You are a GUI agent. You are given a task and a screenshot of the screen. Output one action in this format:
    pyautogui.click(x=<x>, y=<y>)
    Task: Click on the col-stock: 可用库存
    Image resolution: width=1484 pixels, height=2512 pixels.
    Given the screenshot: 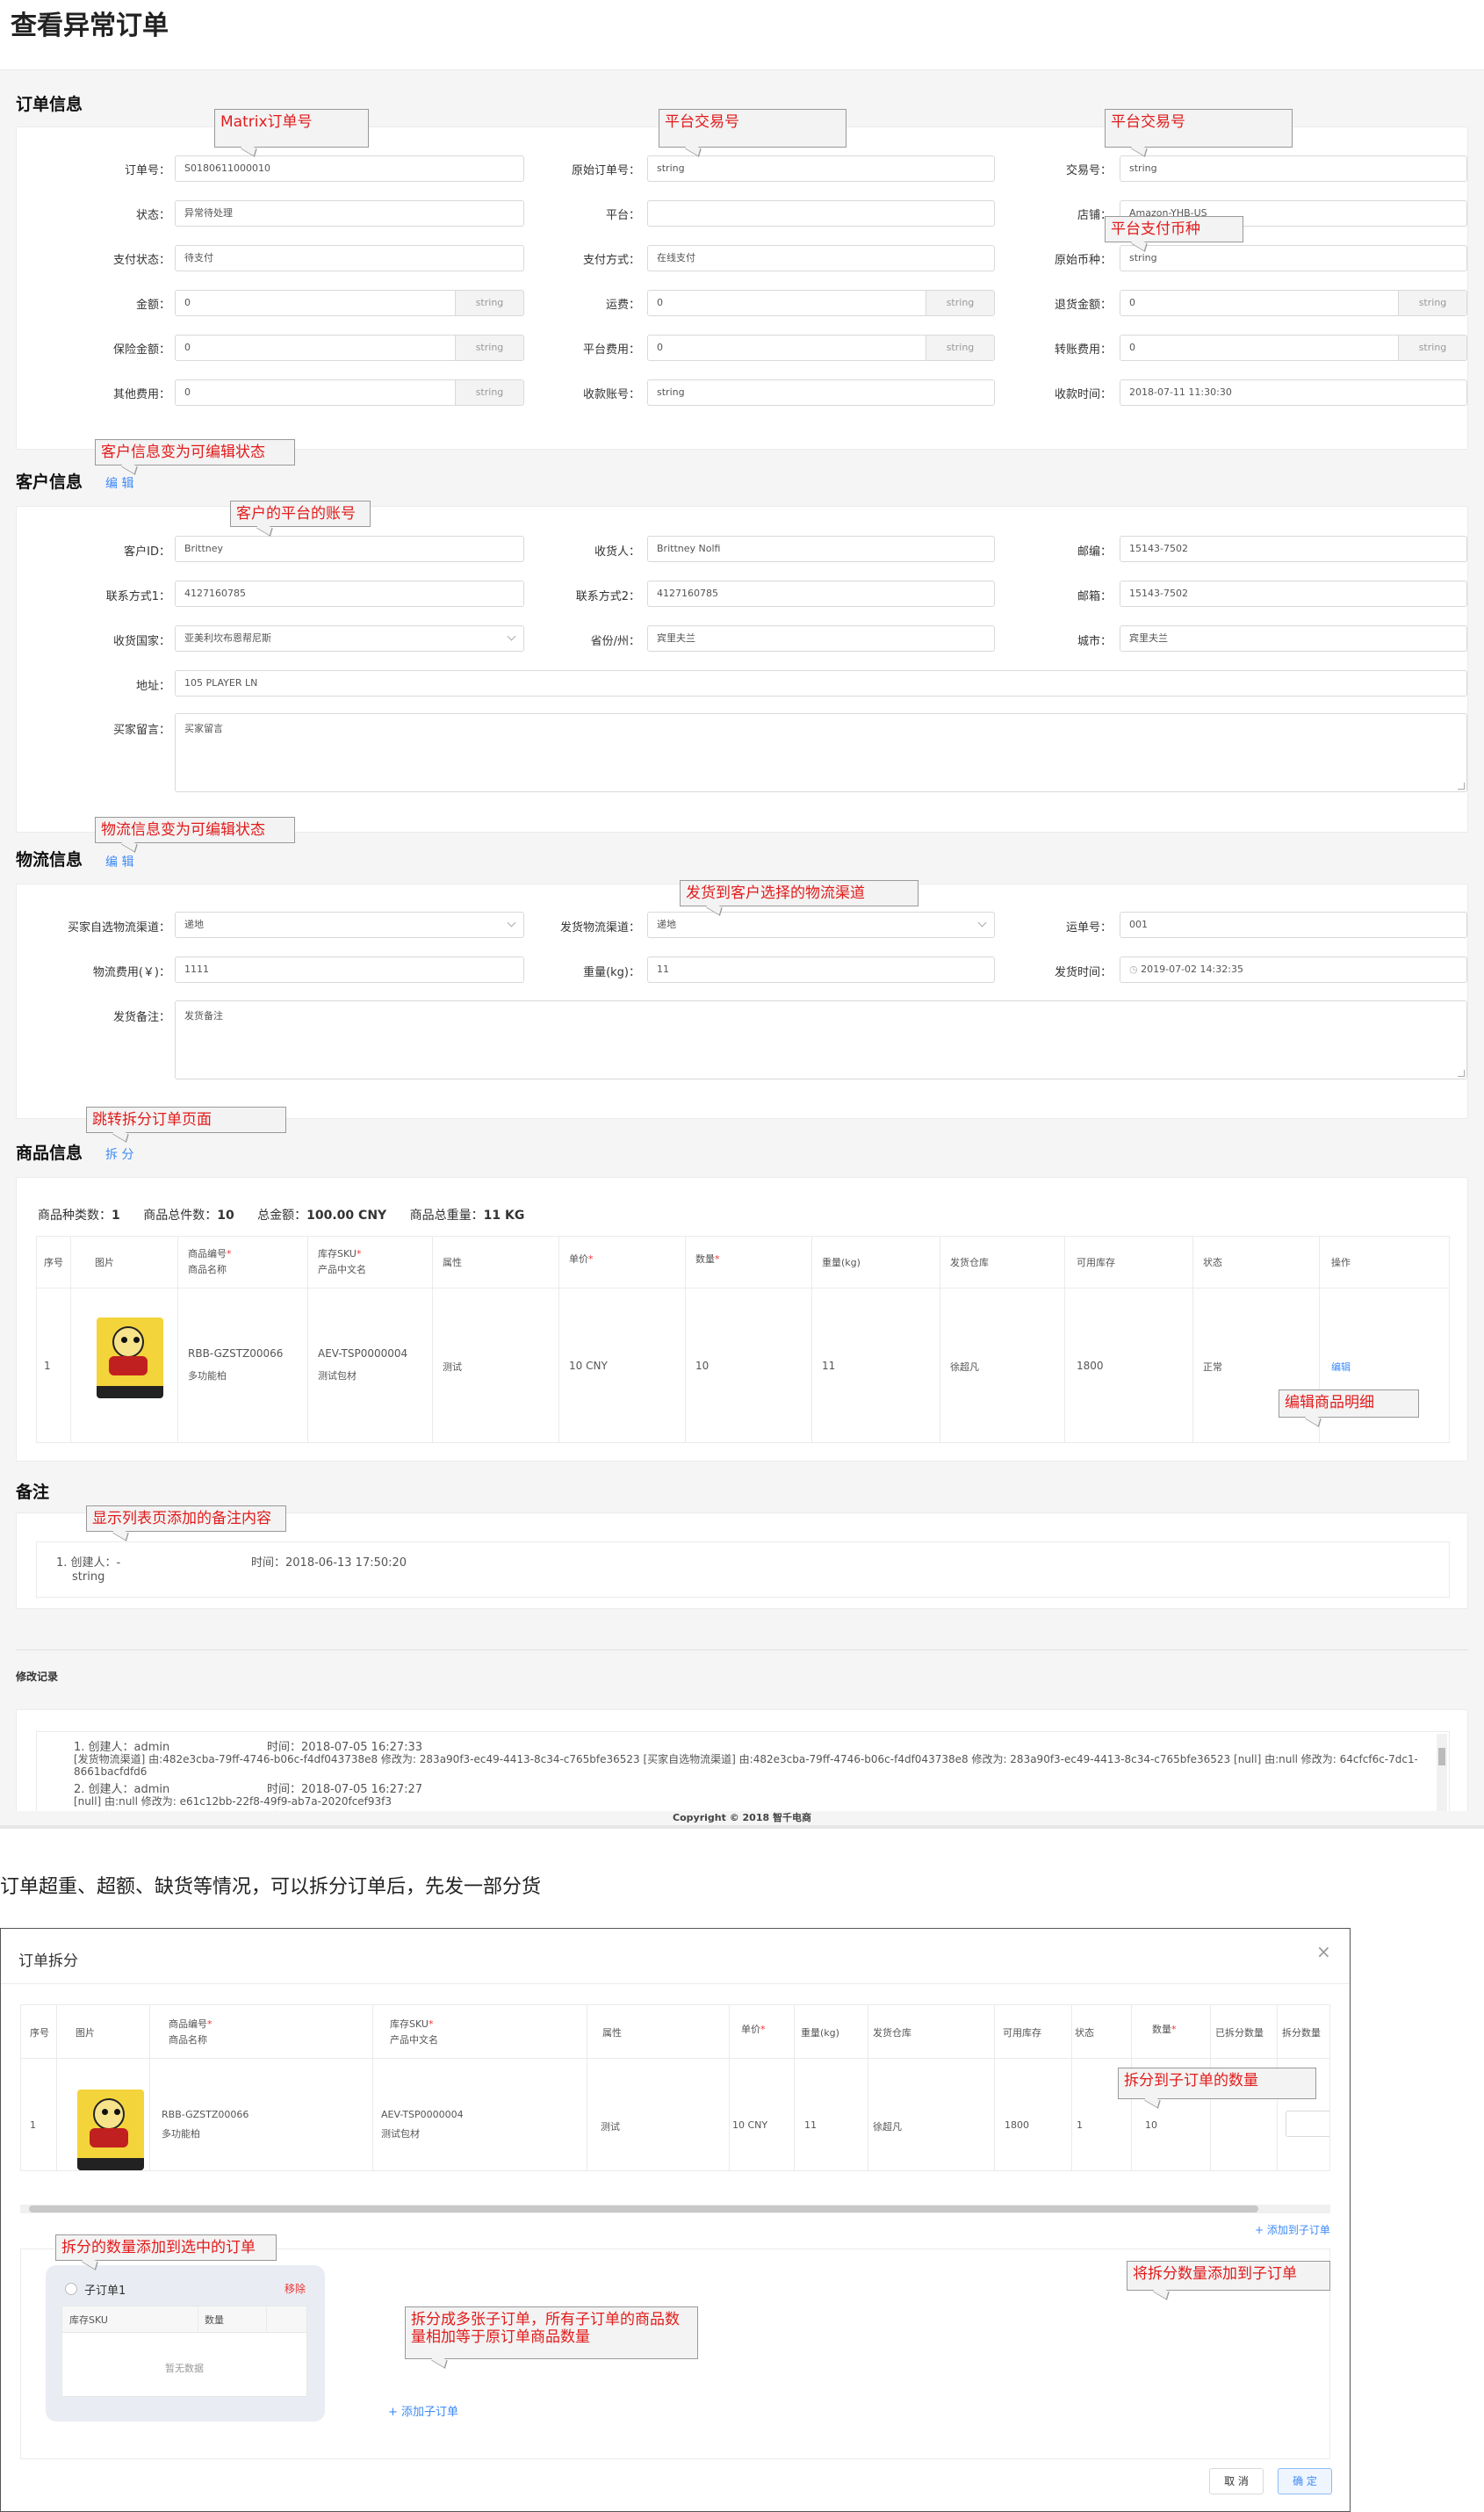 What is the action you would take?
    pyautogui.click(x=1022, y=2033)
    